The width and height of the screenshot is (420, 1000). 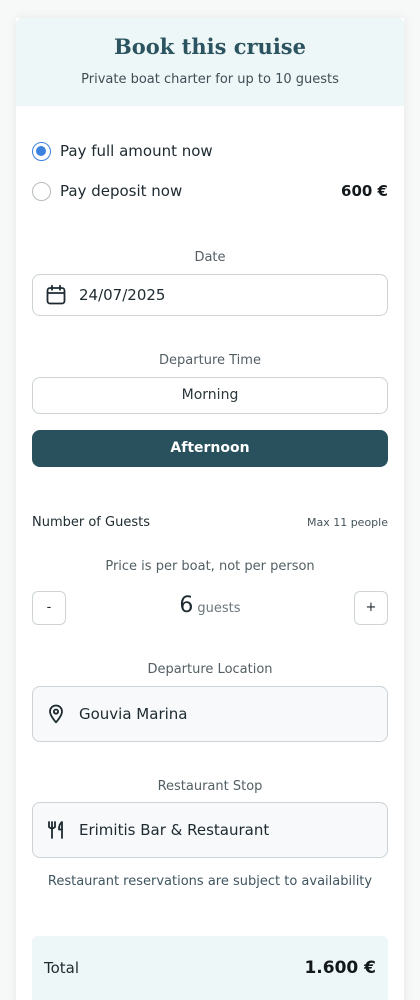 What do you see at coordinates (210, 46) in the screenshot?
I see `page-title: Book this cruise` at bounding box center [210, 46].